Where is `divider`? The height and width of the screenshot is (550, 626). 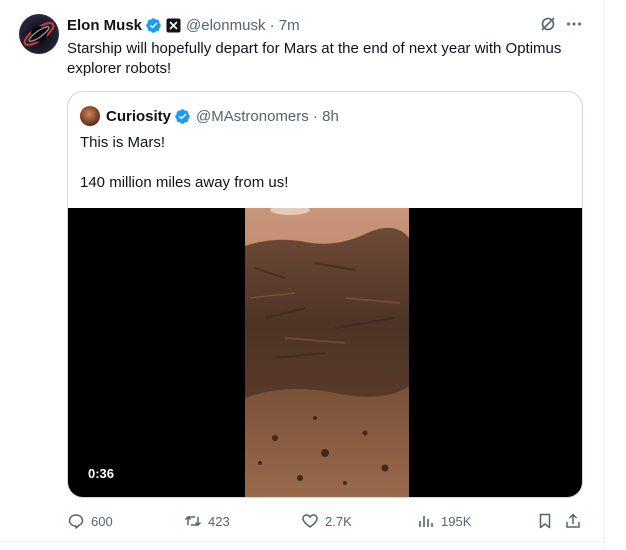
divider is located at coordinates (302, 541).